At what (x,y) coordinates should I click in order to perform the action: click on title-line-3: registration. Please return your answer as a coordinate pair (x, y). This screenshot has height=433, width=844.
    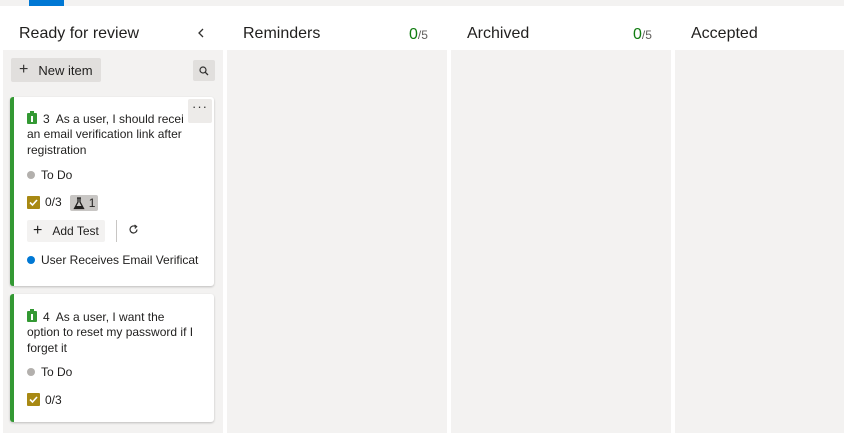
    Looking at the image, I should click on (57, 150).